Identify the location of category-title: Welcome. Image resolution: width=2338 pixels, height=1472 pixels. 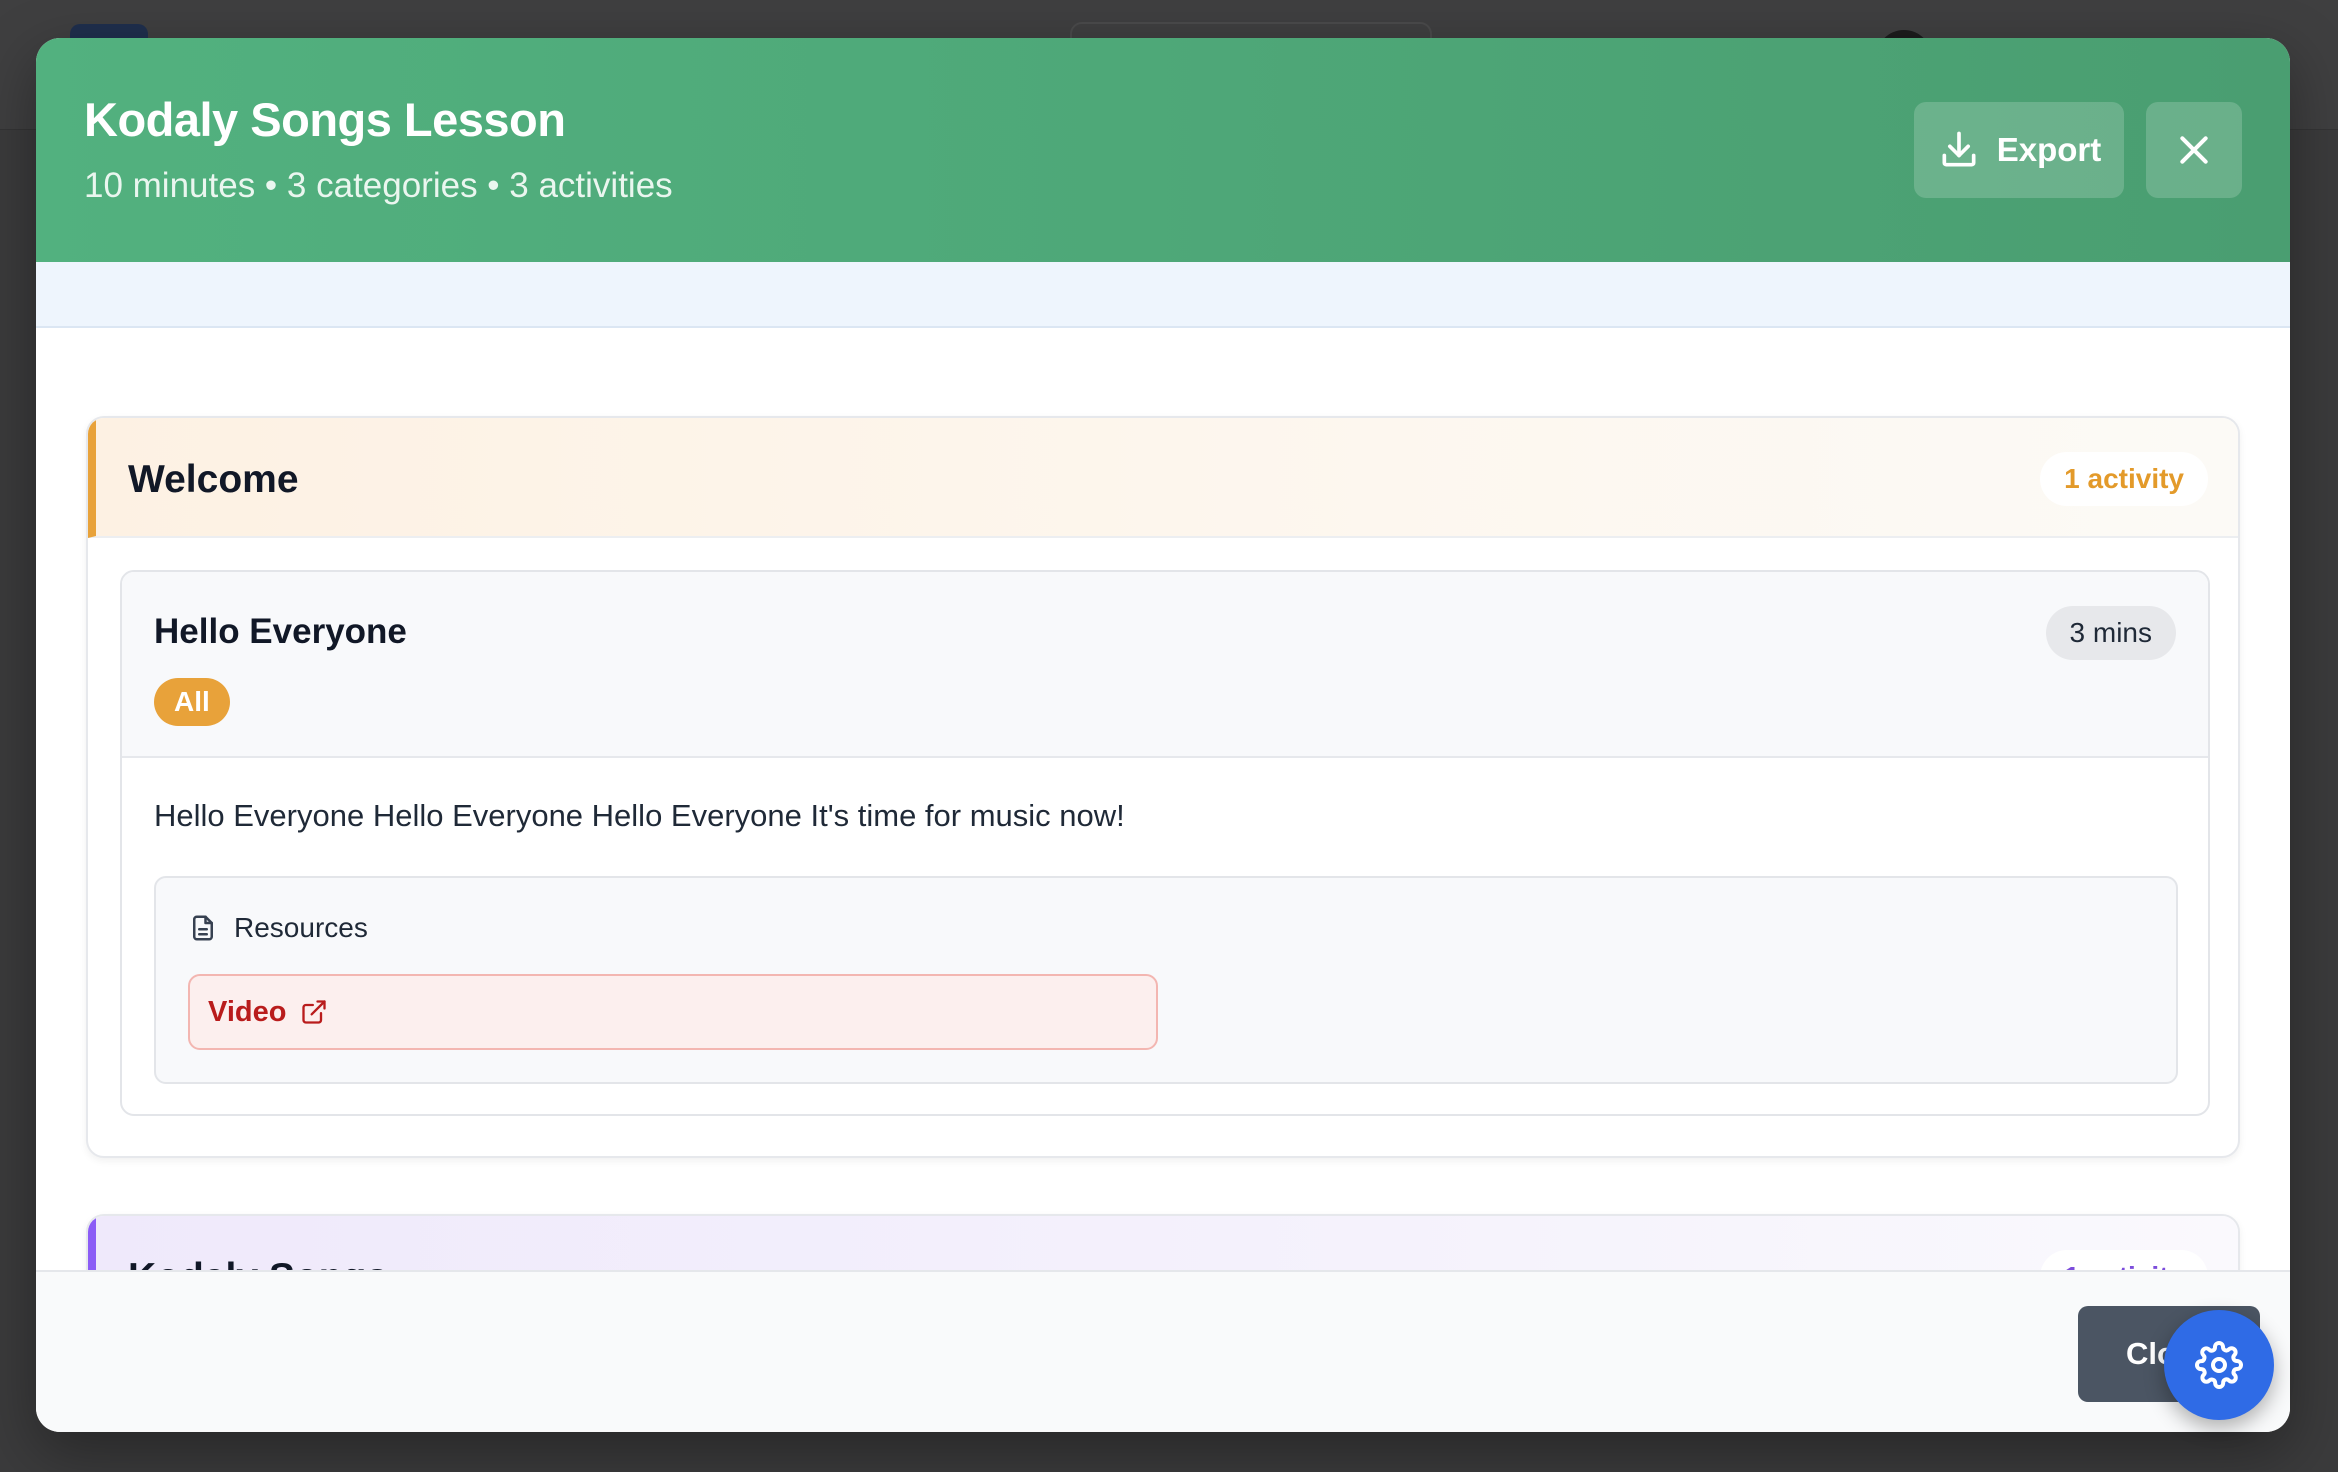
(213, 479).